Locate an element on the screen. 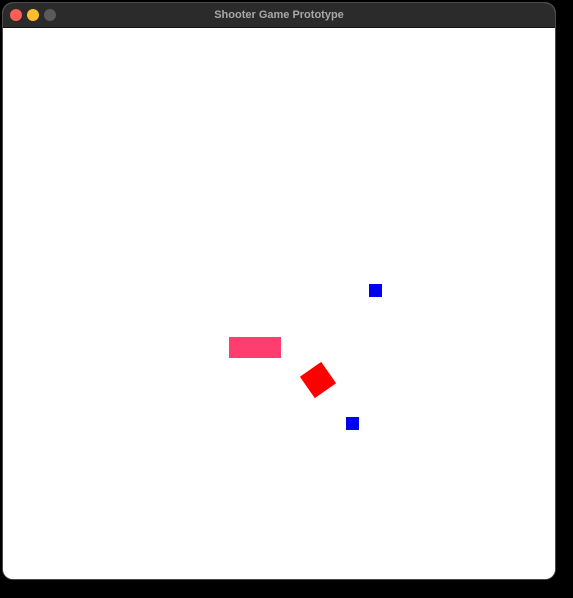  title-bar: Shooter Game Prototype is located at coordinates (279, 15).